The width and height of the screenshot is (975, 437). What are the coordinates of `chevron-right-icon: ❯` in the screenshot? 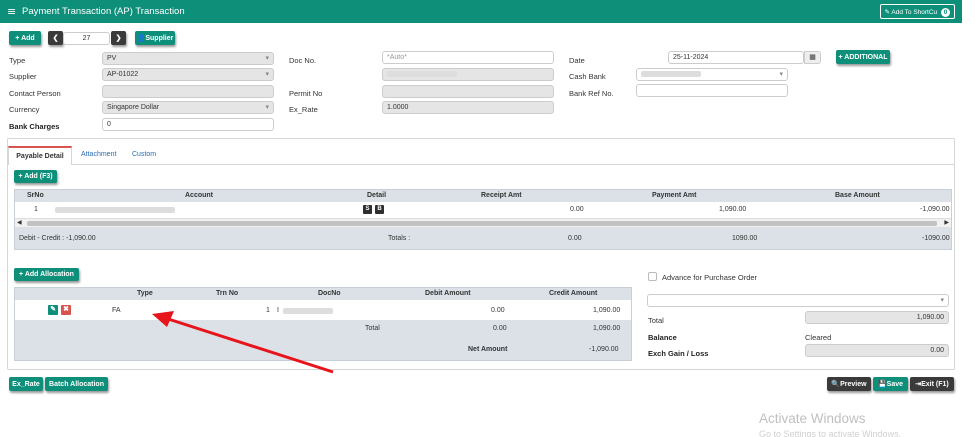 It's located at (118, 38).